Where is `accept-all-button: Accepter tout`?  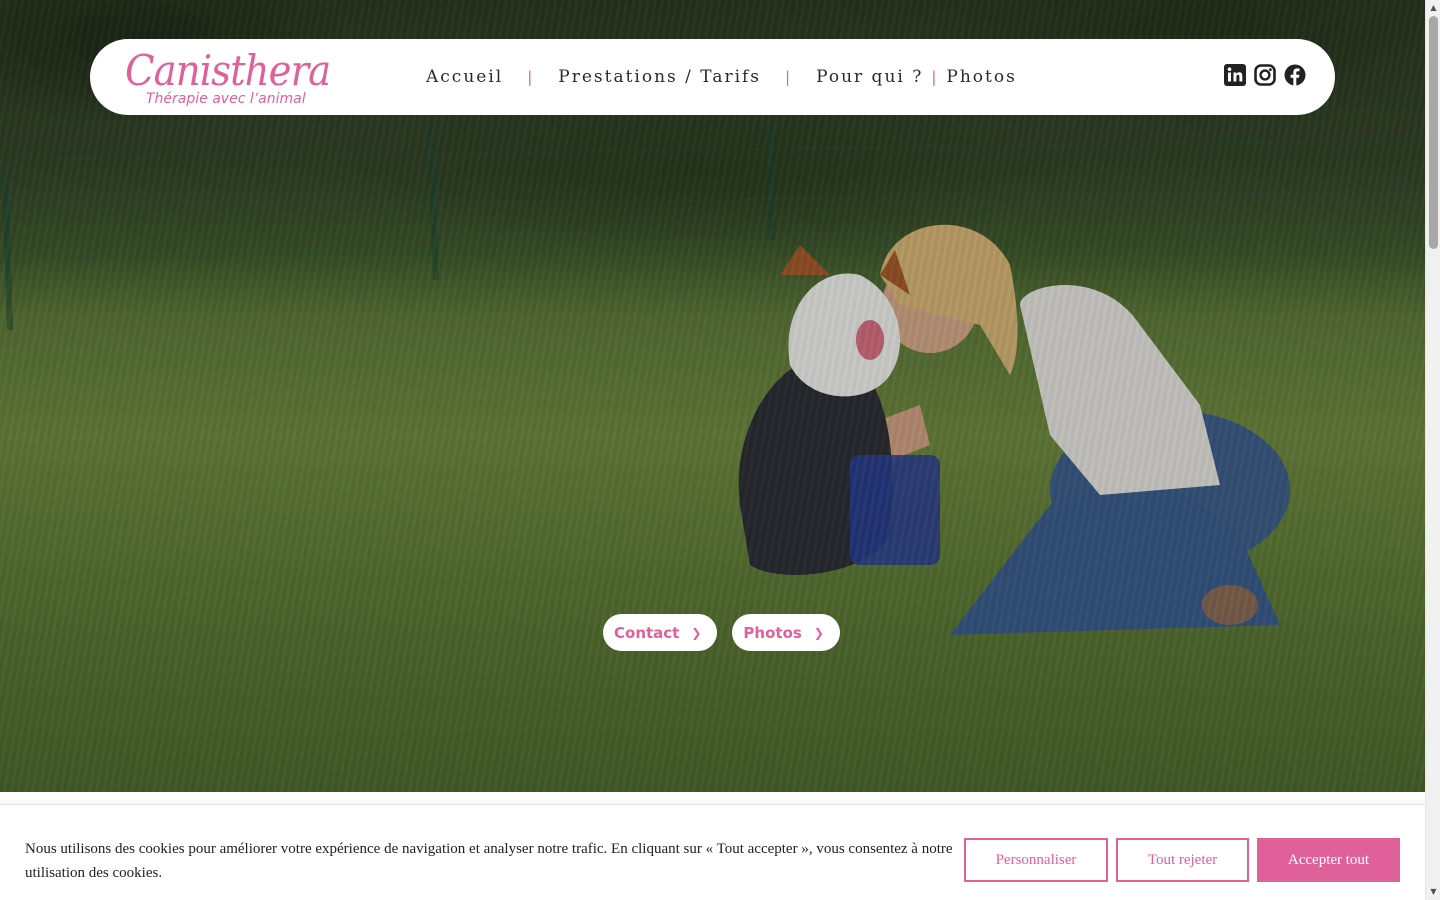 accept-all-button: Accepter tout is located at coordinates (1328, 860).